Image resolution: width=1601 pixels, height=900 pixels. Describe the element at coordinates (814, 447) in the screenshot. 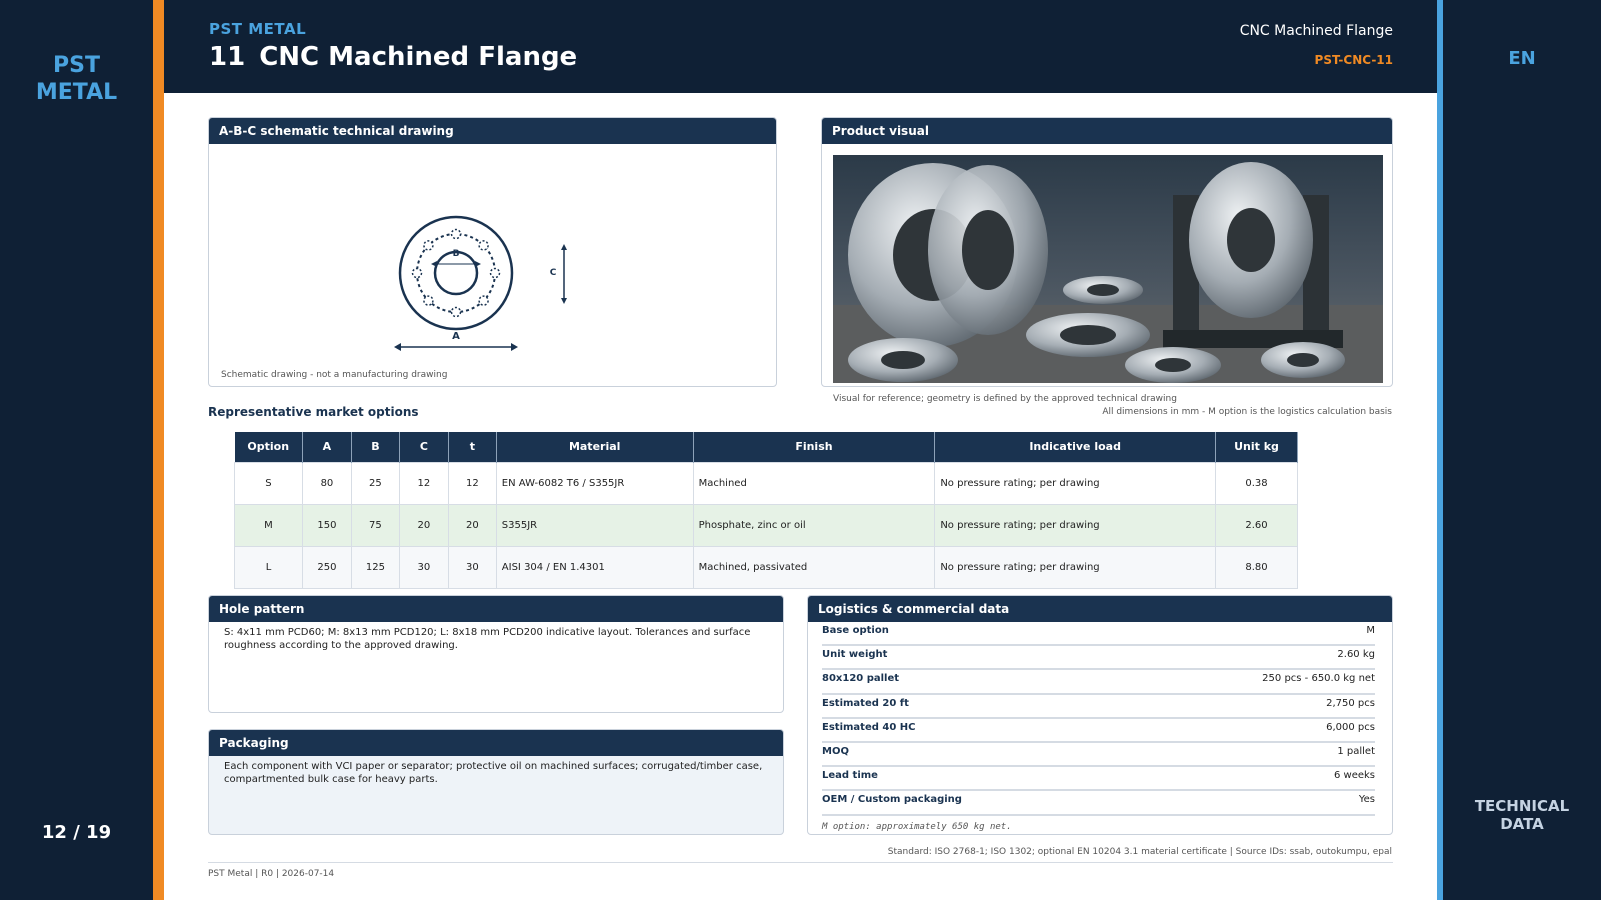

I see `column-header: Finish` at that location.